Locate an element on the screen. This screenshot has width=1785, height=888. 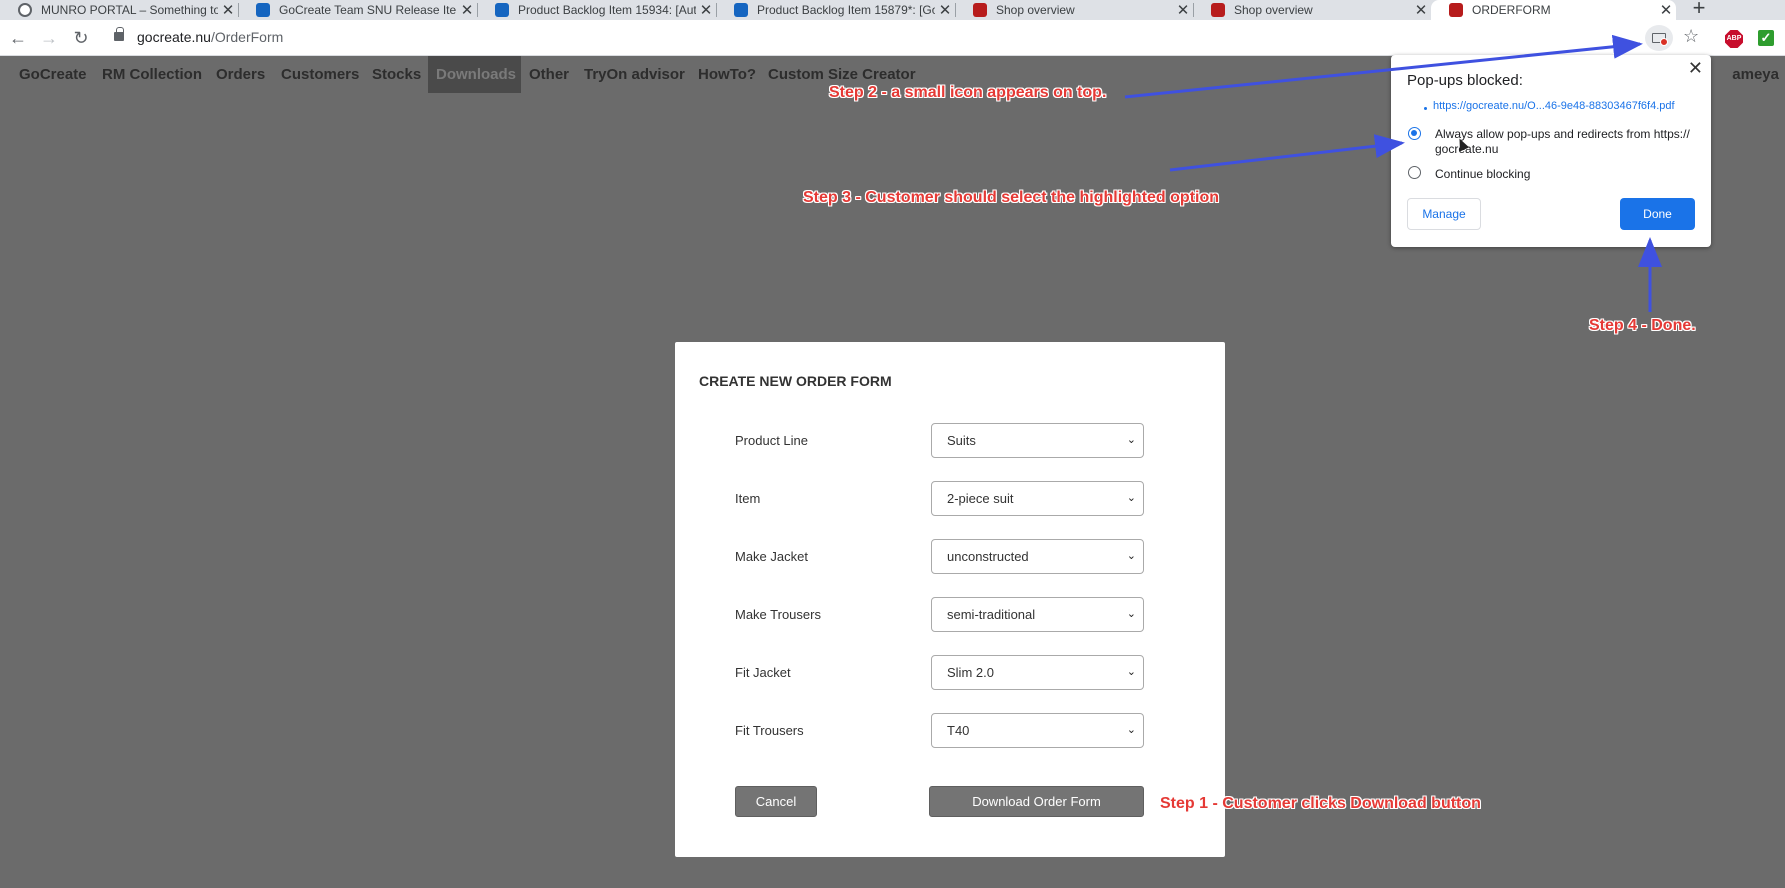
forward-arrow-icon: → is located at coordinates (49, 38).